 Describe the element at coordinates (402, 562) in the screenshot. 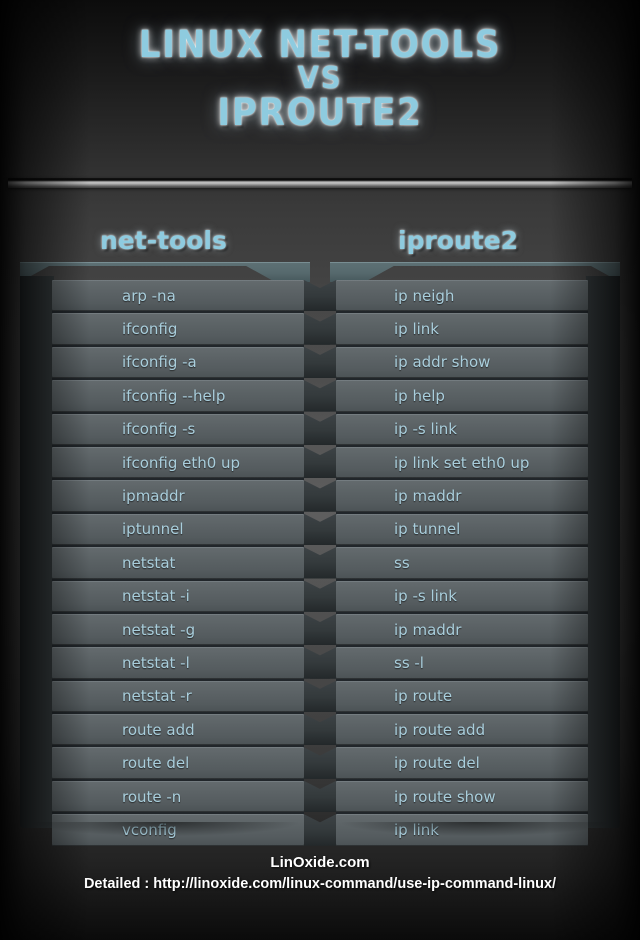

I see `command-text: ss` at that location.